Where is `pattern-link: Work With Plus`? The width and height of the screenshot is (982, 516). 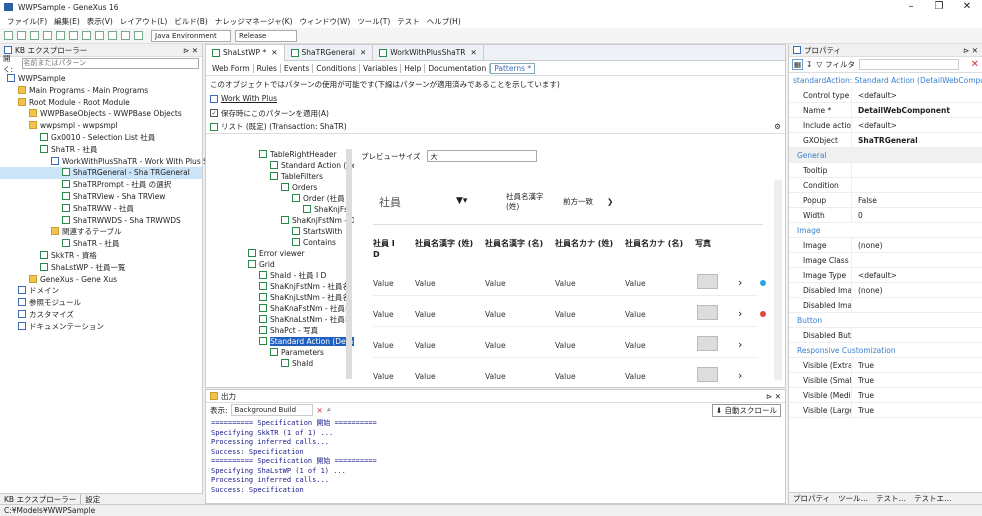
pattern-link: Work With Plus is located at coordinates (249, 98).